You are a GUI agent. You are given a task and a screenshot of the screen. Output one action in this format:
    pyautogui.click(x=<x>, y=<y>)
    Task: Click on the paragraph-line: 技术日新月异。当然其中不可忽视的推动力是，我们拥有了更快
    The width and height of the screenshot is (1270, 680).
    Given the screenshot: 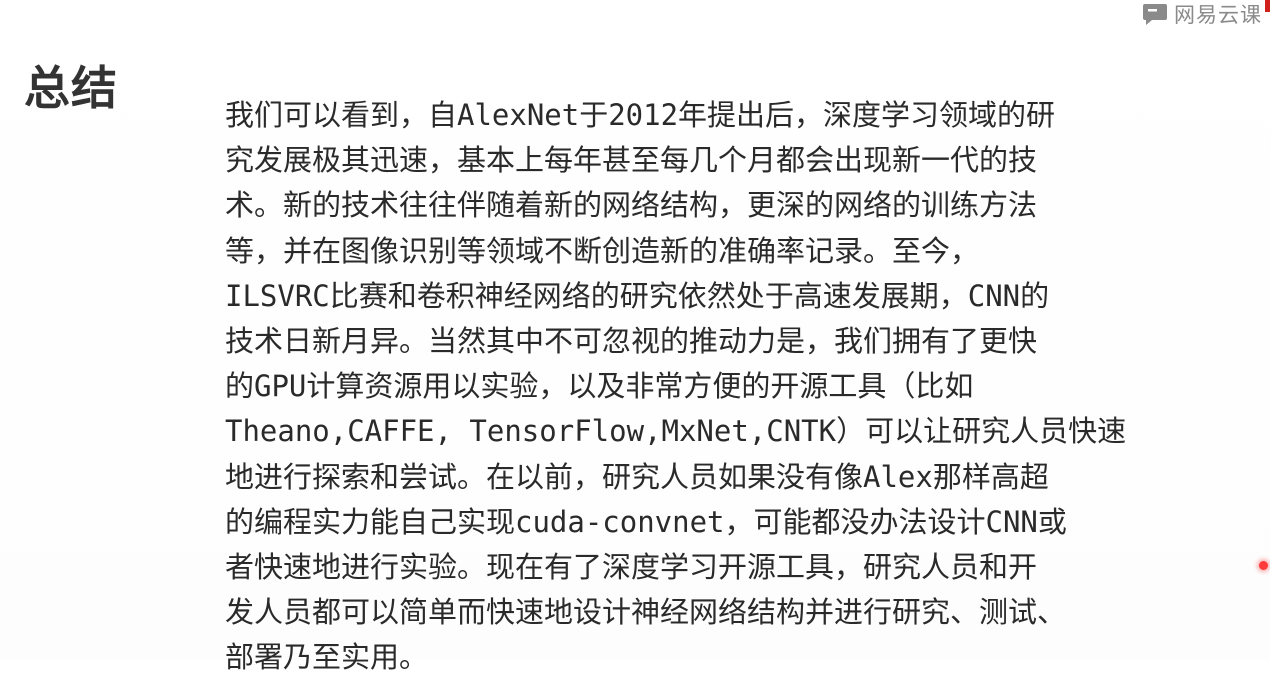 What is the action you would take?
    pyautogui.click(x=631, y=340)
    